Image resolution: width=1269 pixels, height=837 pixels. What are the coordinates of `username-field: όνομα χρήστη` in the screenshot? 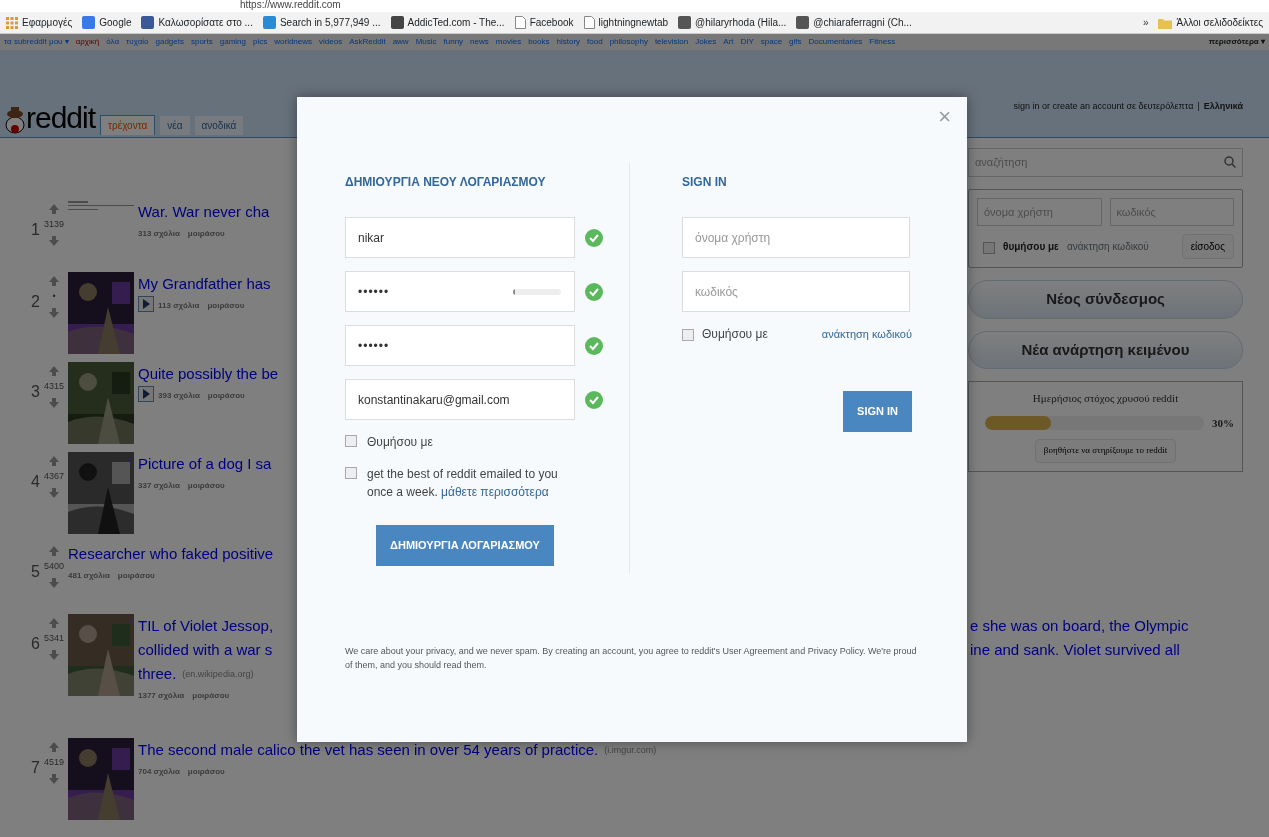 It's located at (796, 237).